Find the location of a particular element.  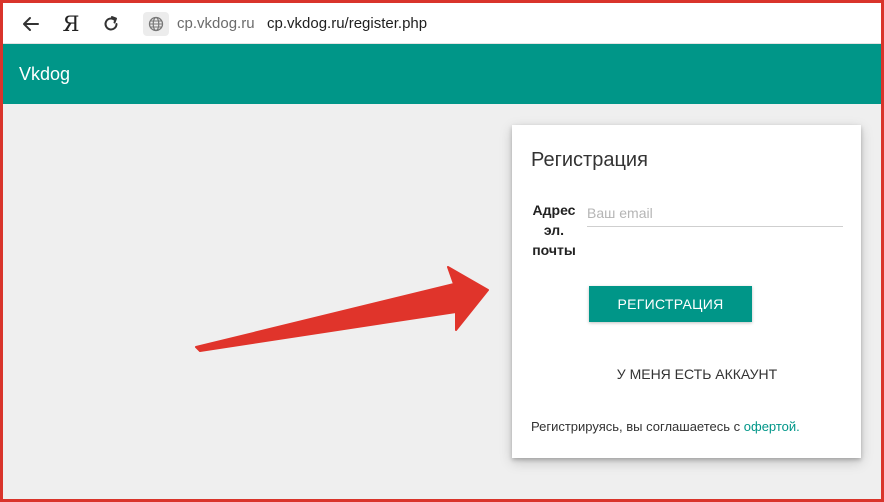

email-field is located at coordinates (715, 213).